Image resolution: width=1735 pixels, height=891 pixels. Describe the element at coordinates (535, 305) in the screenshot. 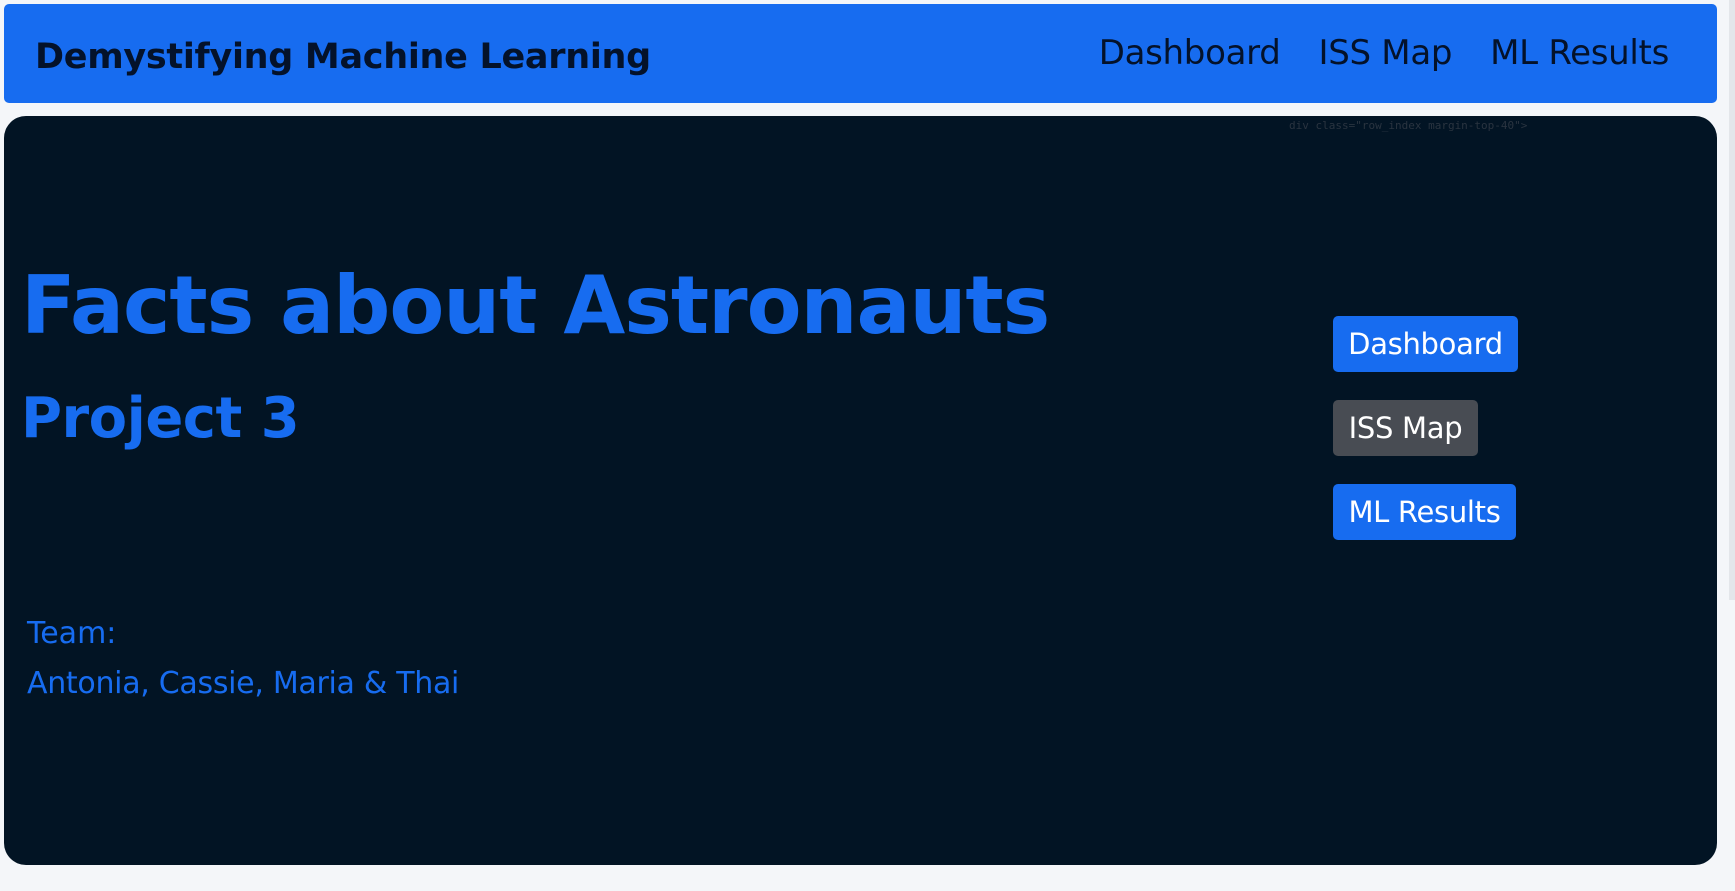

I see `hero-title: Facts about Astronauts` at that location.